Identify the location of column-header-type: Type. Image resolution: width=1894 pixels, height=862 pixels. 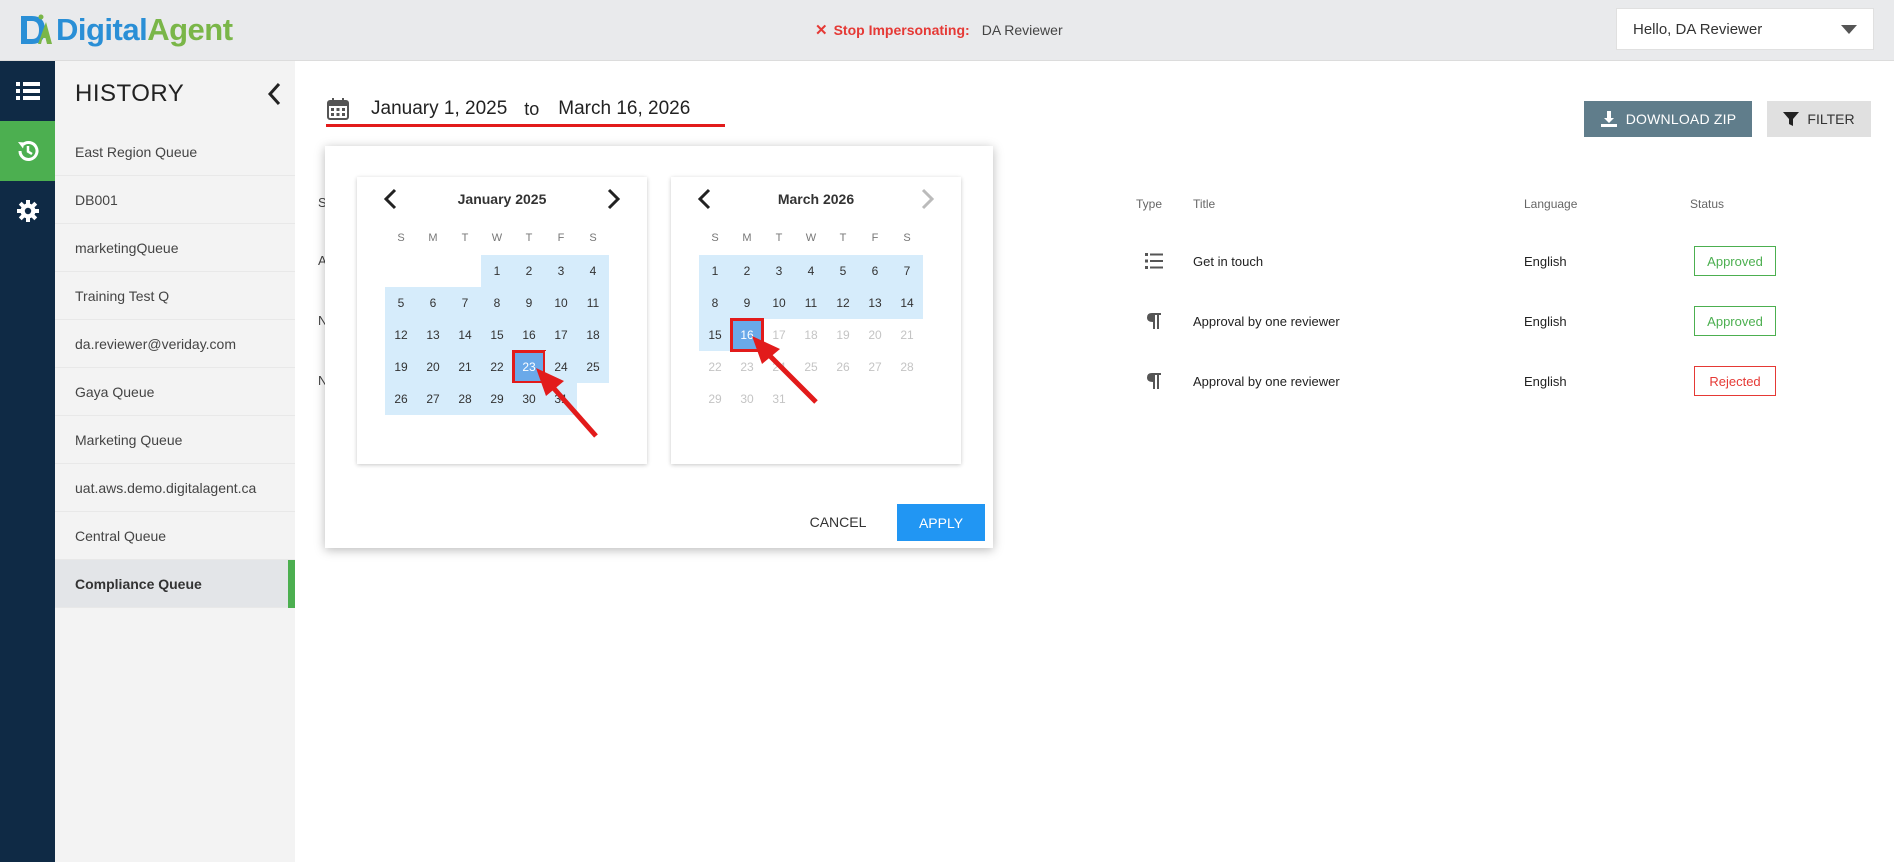
(1149, 204).